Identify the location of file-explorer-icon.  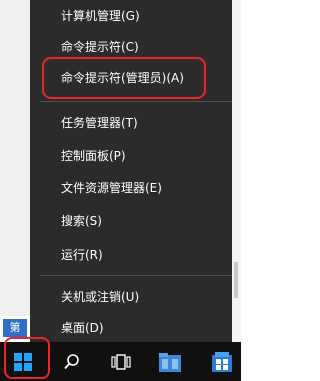
(170, 362).